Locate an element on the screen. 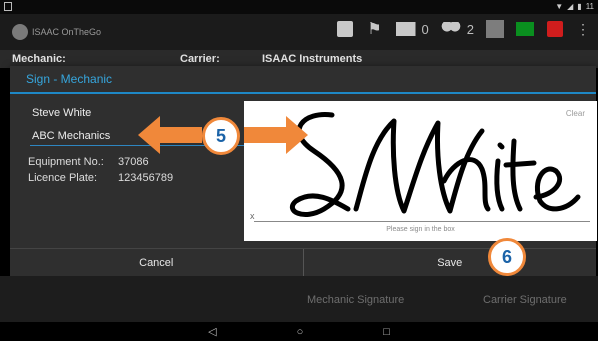  clock: 11 is located at coordinates (589, 6).